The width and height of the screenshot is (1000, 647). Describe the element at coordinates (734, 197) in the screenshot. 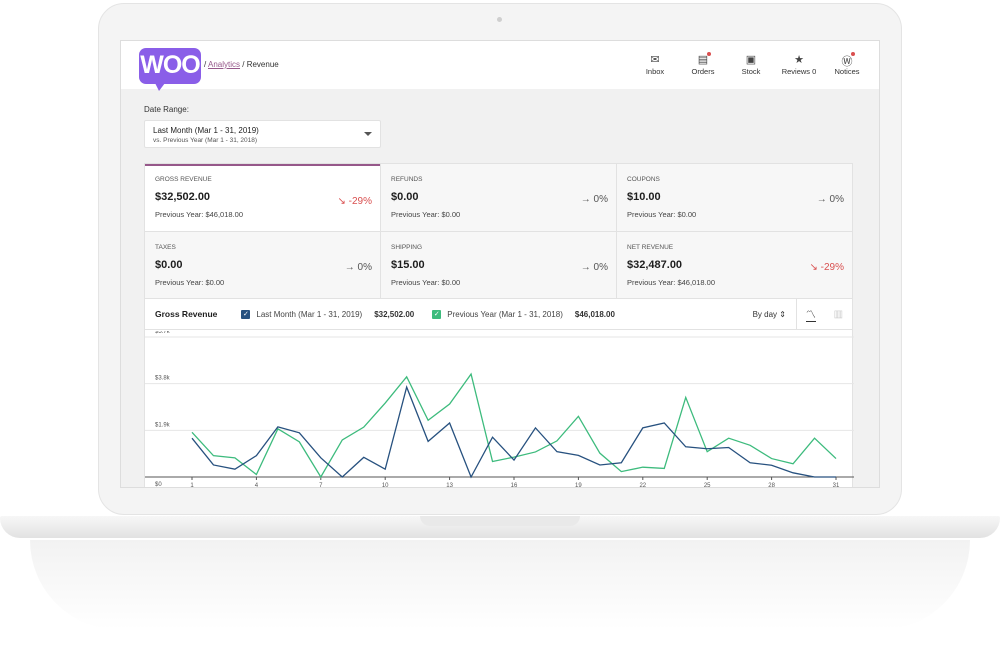

I see `card-coupons: Coupons $10.00 → 0% Previous Year: $0.00` at that location.